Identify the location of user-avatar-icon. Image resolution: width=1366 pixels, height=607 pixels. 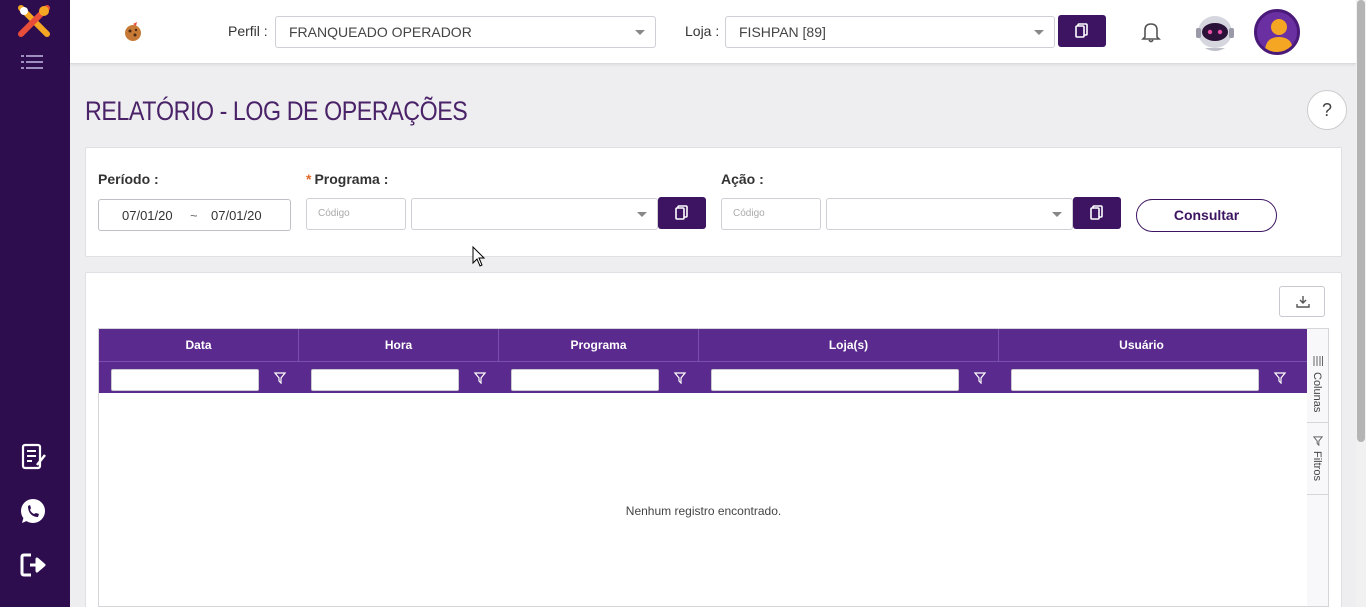
(1279, 35).